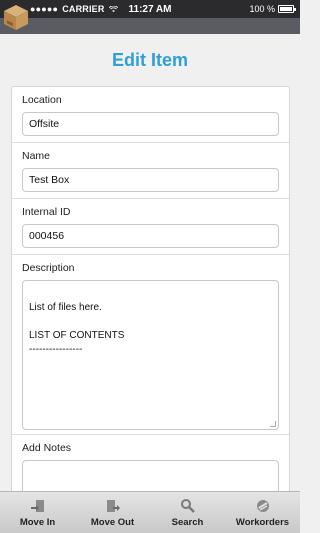 This screenshot has height=533, width=320. I want to click on add-notes-field-group: Add Notes, so click(150, 463).